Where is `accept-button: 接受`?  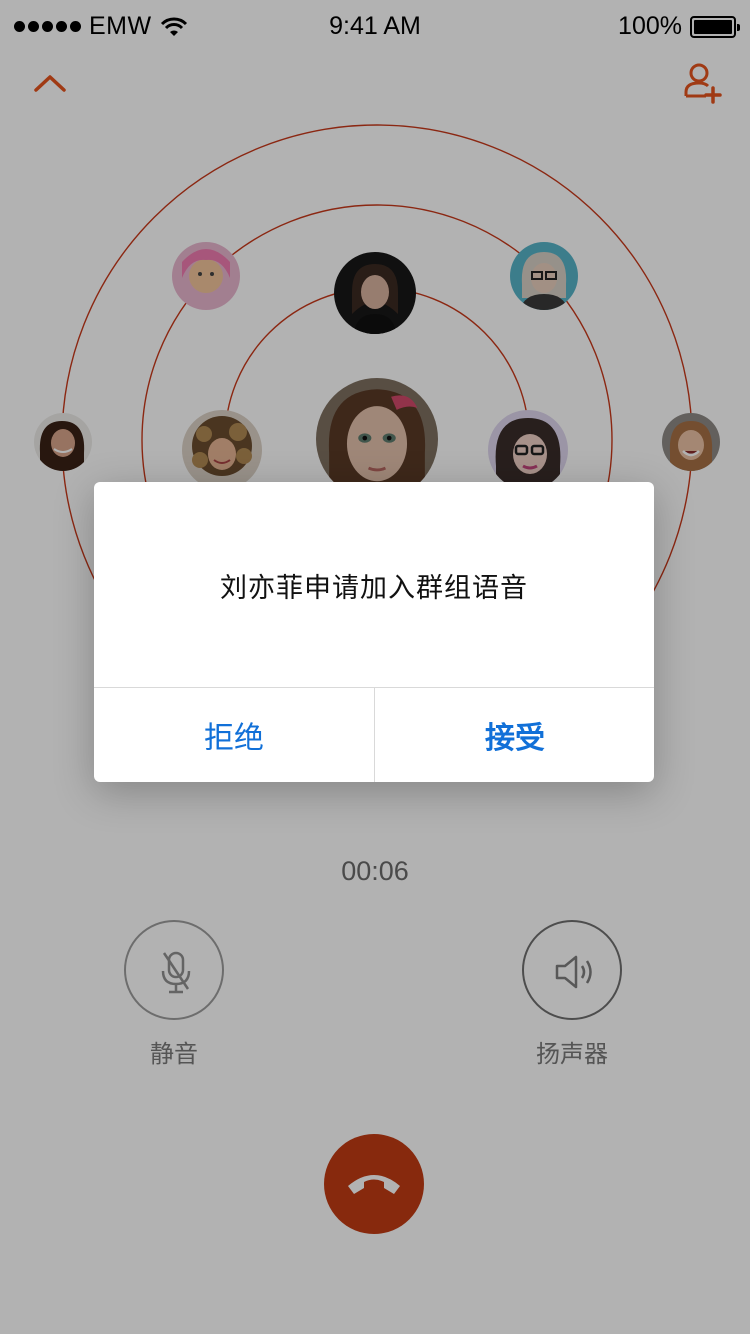 accept-button: 接受 is located at coordinates (514, 735).